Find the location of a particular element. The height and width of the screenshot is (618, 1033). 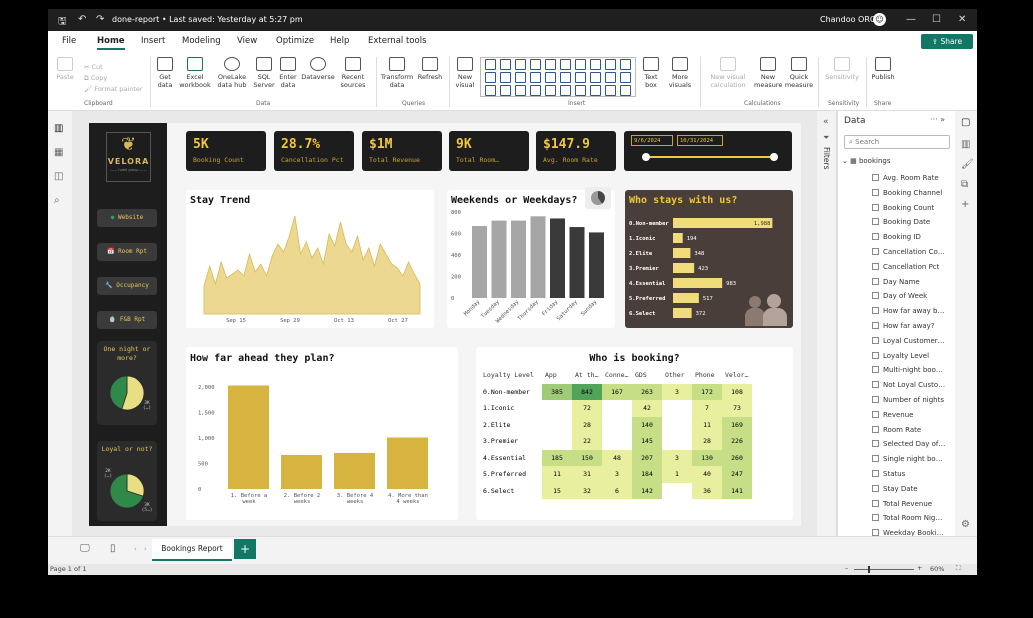

matrix-cell: 150 is located at coordinates (587, 457).